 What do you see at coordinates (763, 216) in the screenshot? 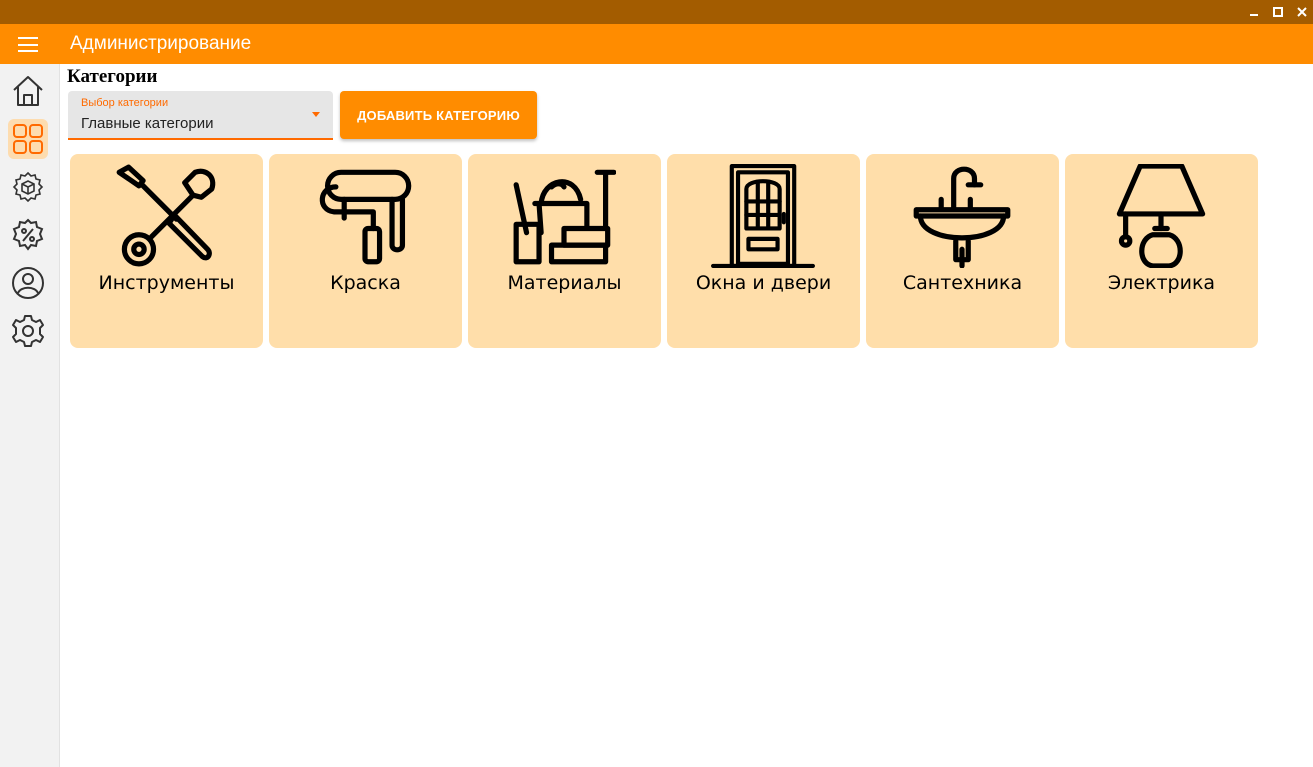
I see `door-icon` at bounding box center [763, 216].